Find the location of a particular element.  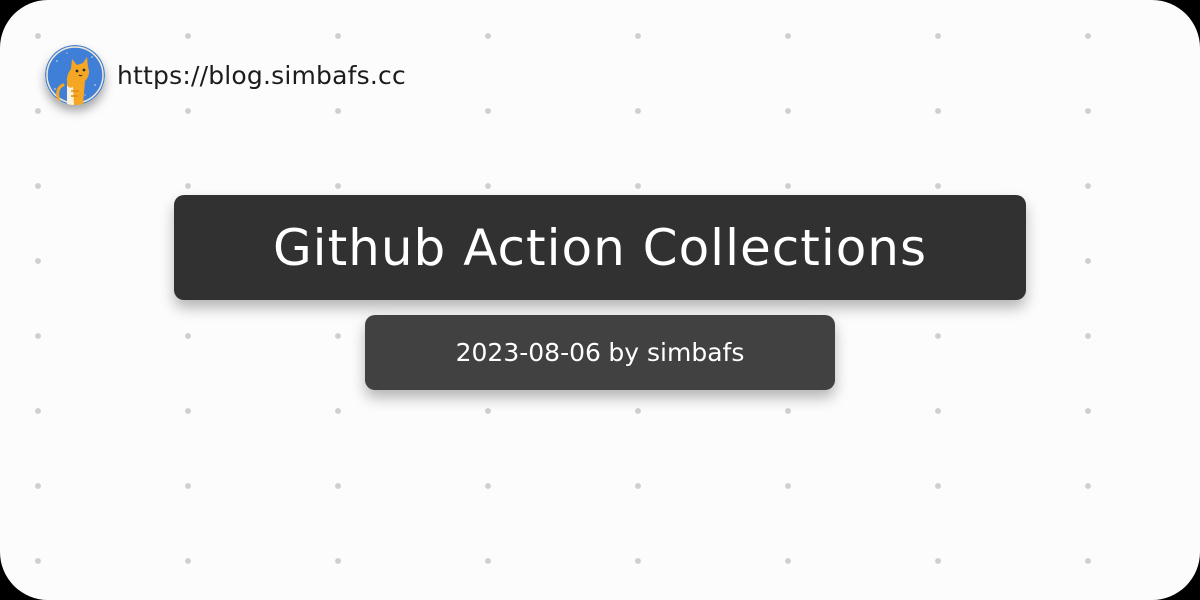

site-header: https://blog.simbafs.cc is located at coordinates (225, 75).